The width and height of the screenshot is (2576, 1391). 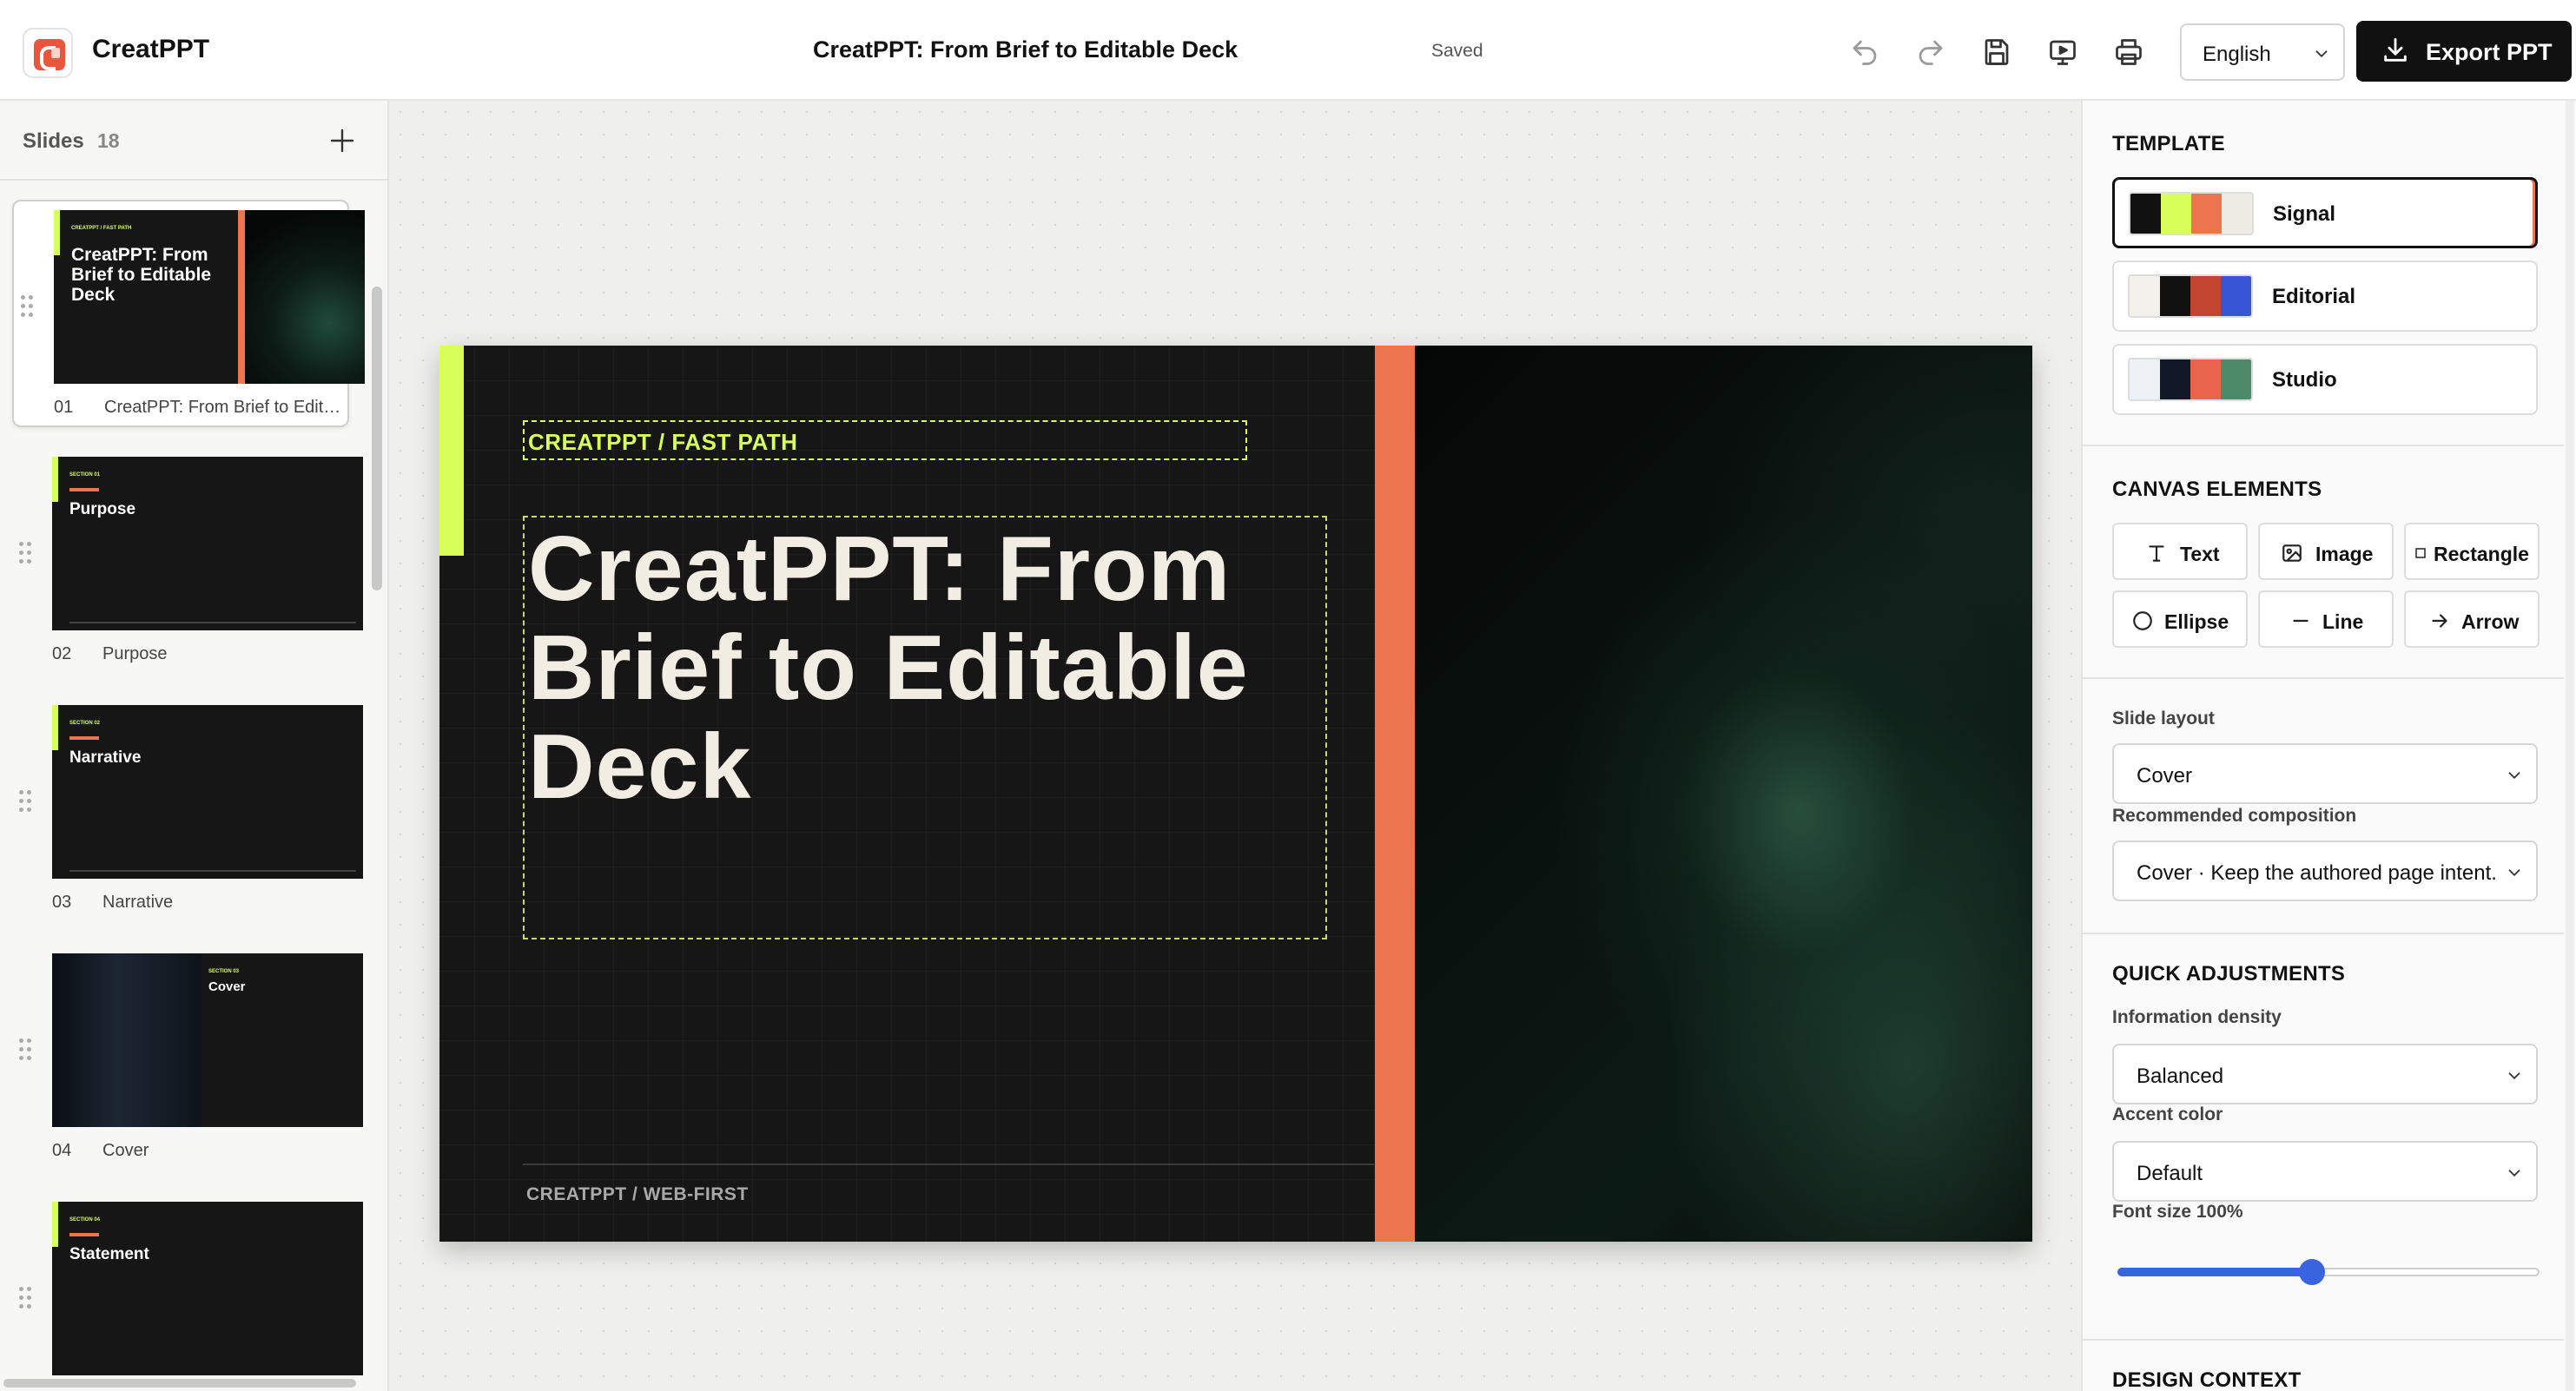 I want to click on export-label: Export PPT, so click(x=2490, y=52).